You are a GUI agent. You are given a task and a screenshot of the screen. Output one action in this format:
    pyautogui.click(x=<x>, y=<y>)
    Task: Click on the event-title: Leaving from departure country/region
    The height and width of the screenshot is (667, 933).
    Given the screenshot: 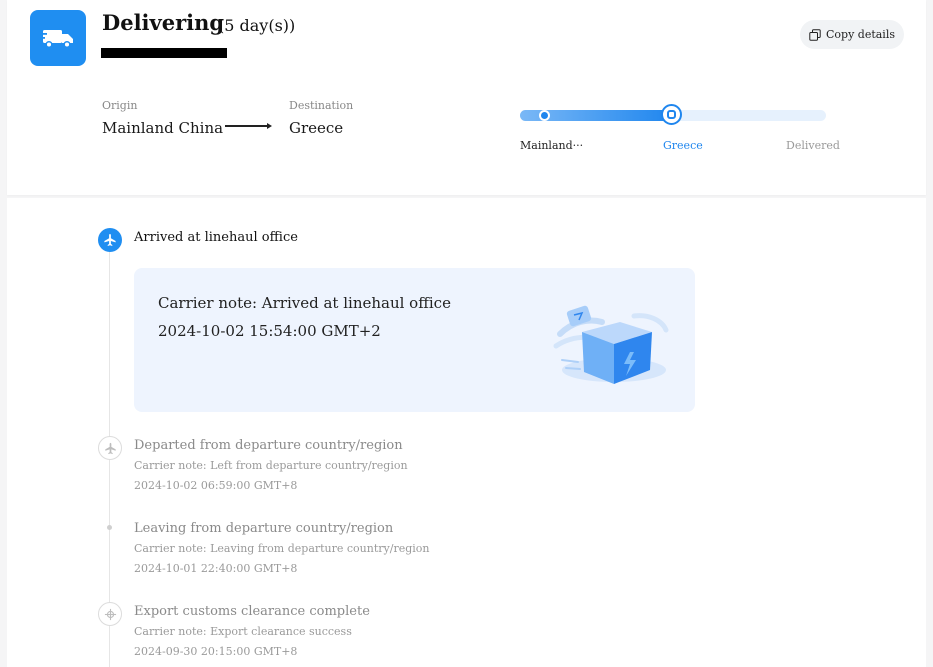 What is the action you would take?
    pyautogui.click(x=264, y=528)
    